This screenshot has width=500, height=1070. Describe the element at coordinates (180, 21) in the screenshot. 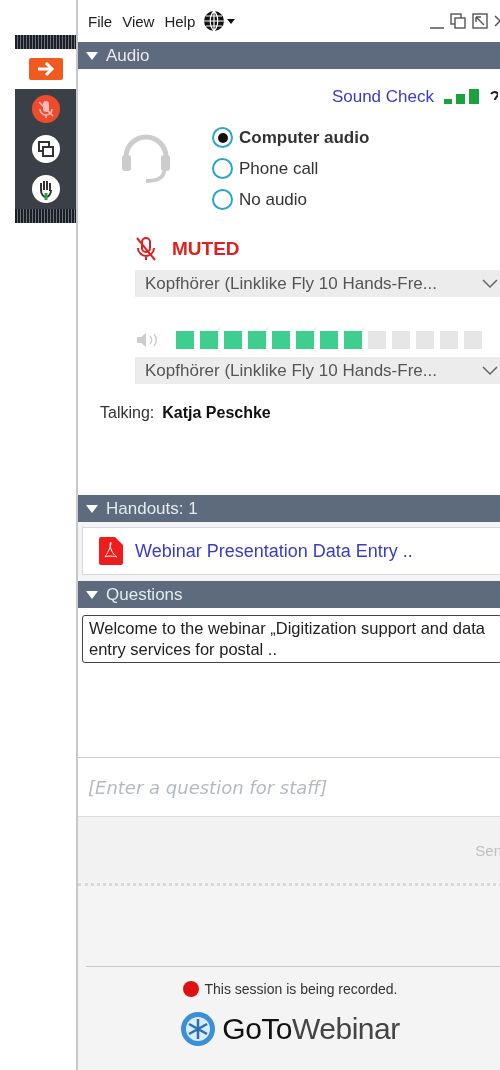

I see `menu-item: Help` at that location.